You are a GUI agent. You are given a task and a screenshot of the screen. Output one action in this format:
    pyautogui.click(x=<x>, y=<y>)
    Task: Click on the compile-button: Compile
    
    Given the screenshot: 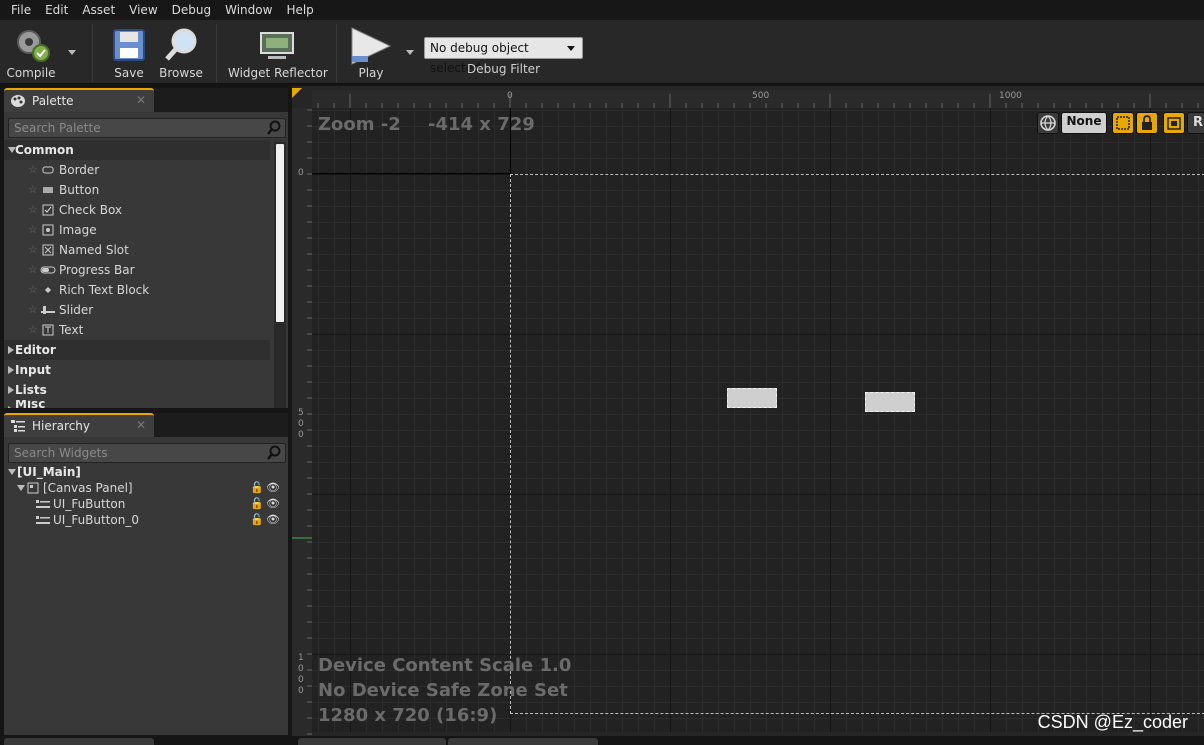 What is the action you would take?
    pyautogui.click(x=31, y=54)
    